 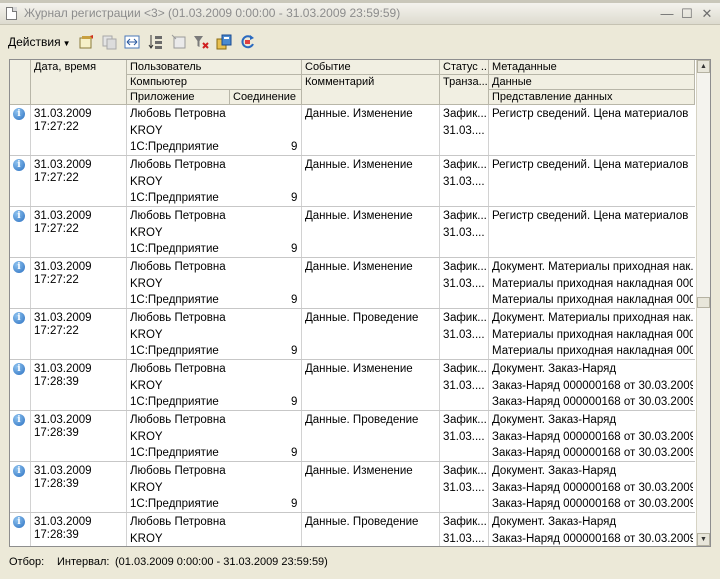 What do you see at coordinates (156, 42) in the screenshot?
I see `sort-icon` at bounding box center [156, 42].